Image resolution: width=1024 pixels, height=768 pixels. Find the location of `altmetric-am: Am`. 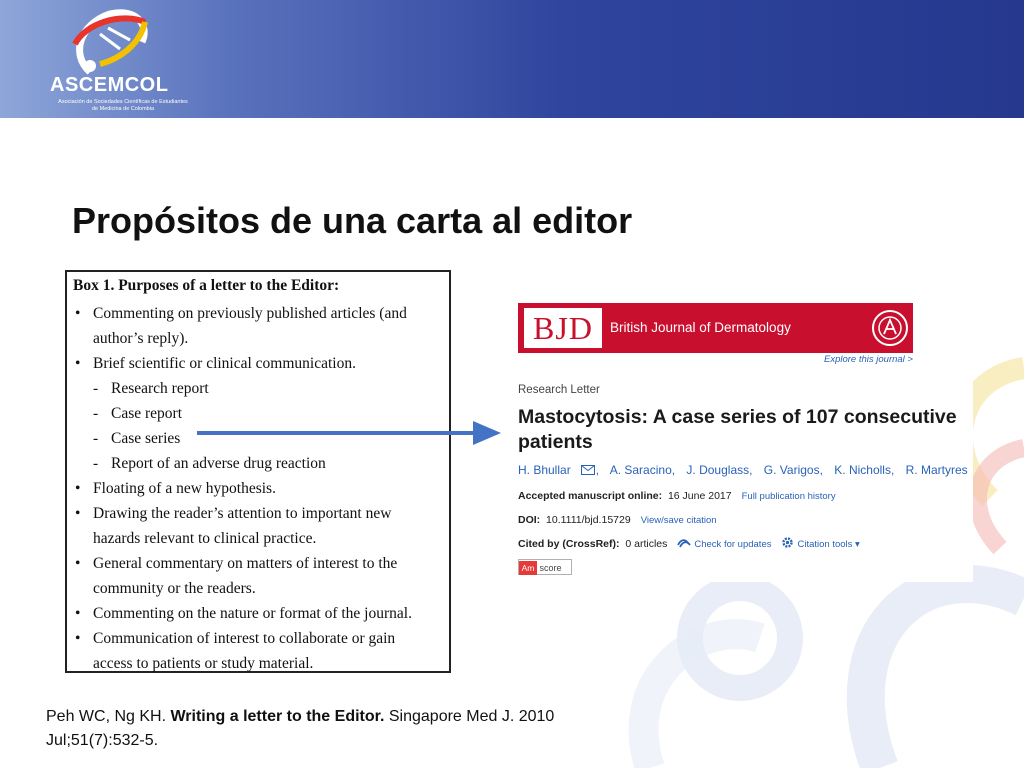

altmetric-am: Am is located at coordinates (528, 568).